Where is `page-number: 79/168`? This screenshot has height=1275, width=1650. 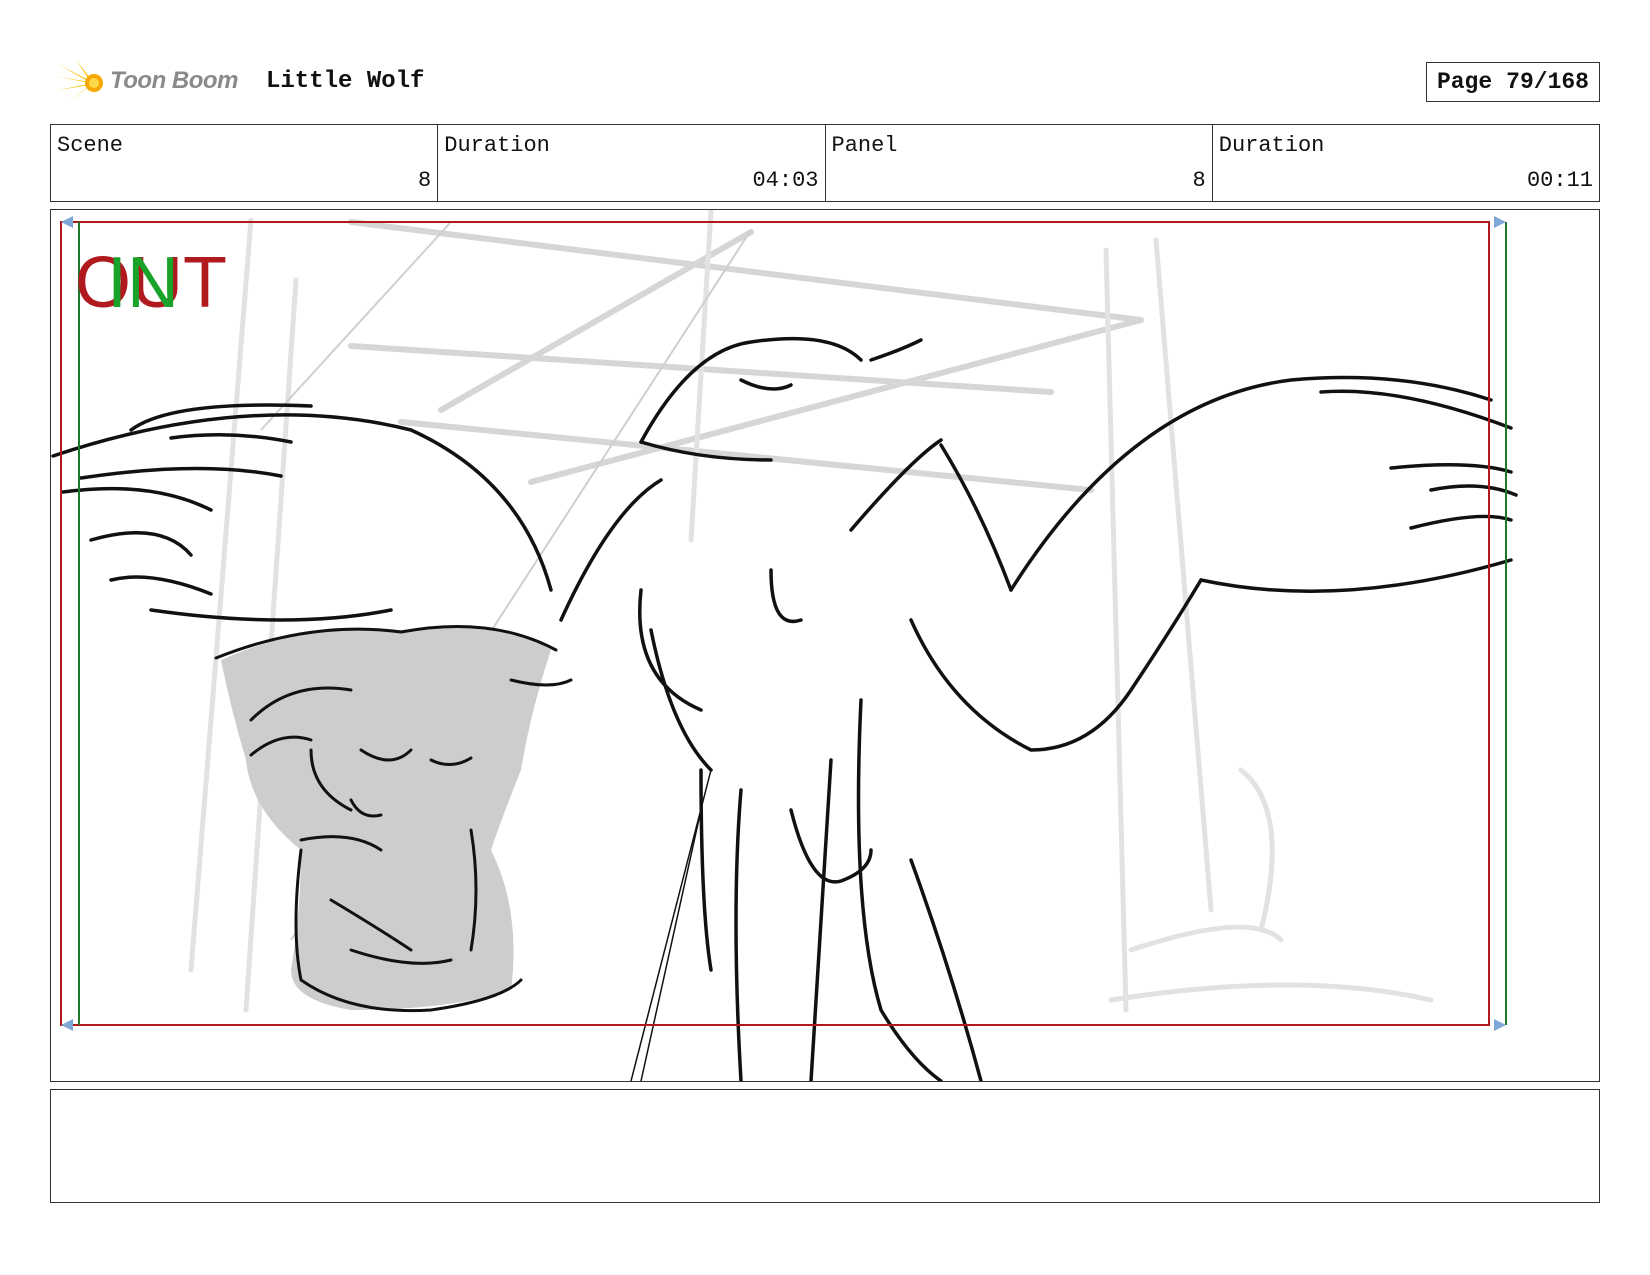
page-number: 79/168 is located at coordinates (1547, 82).